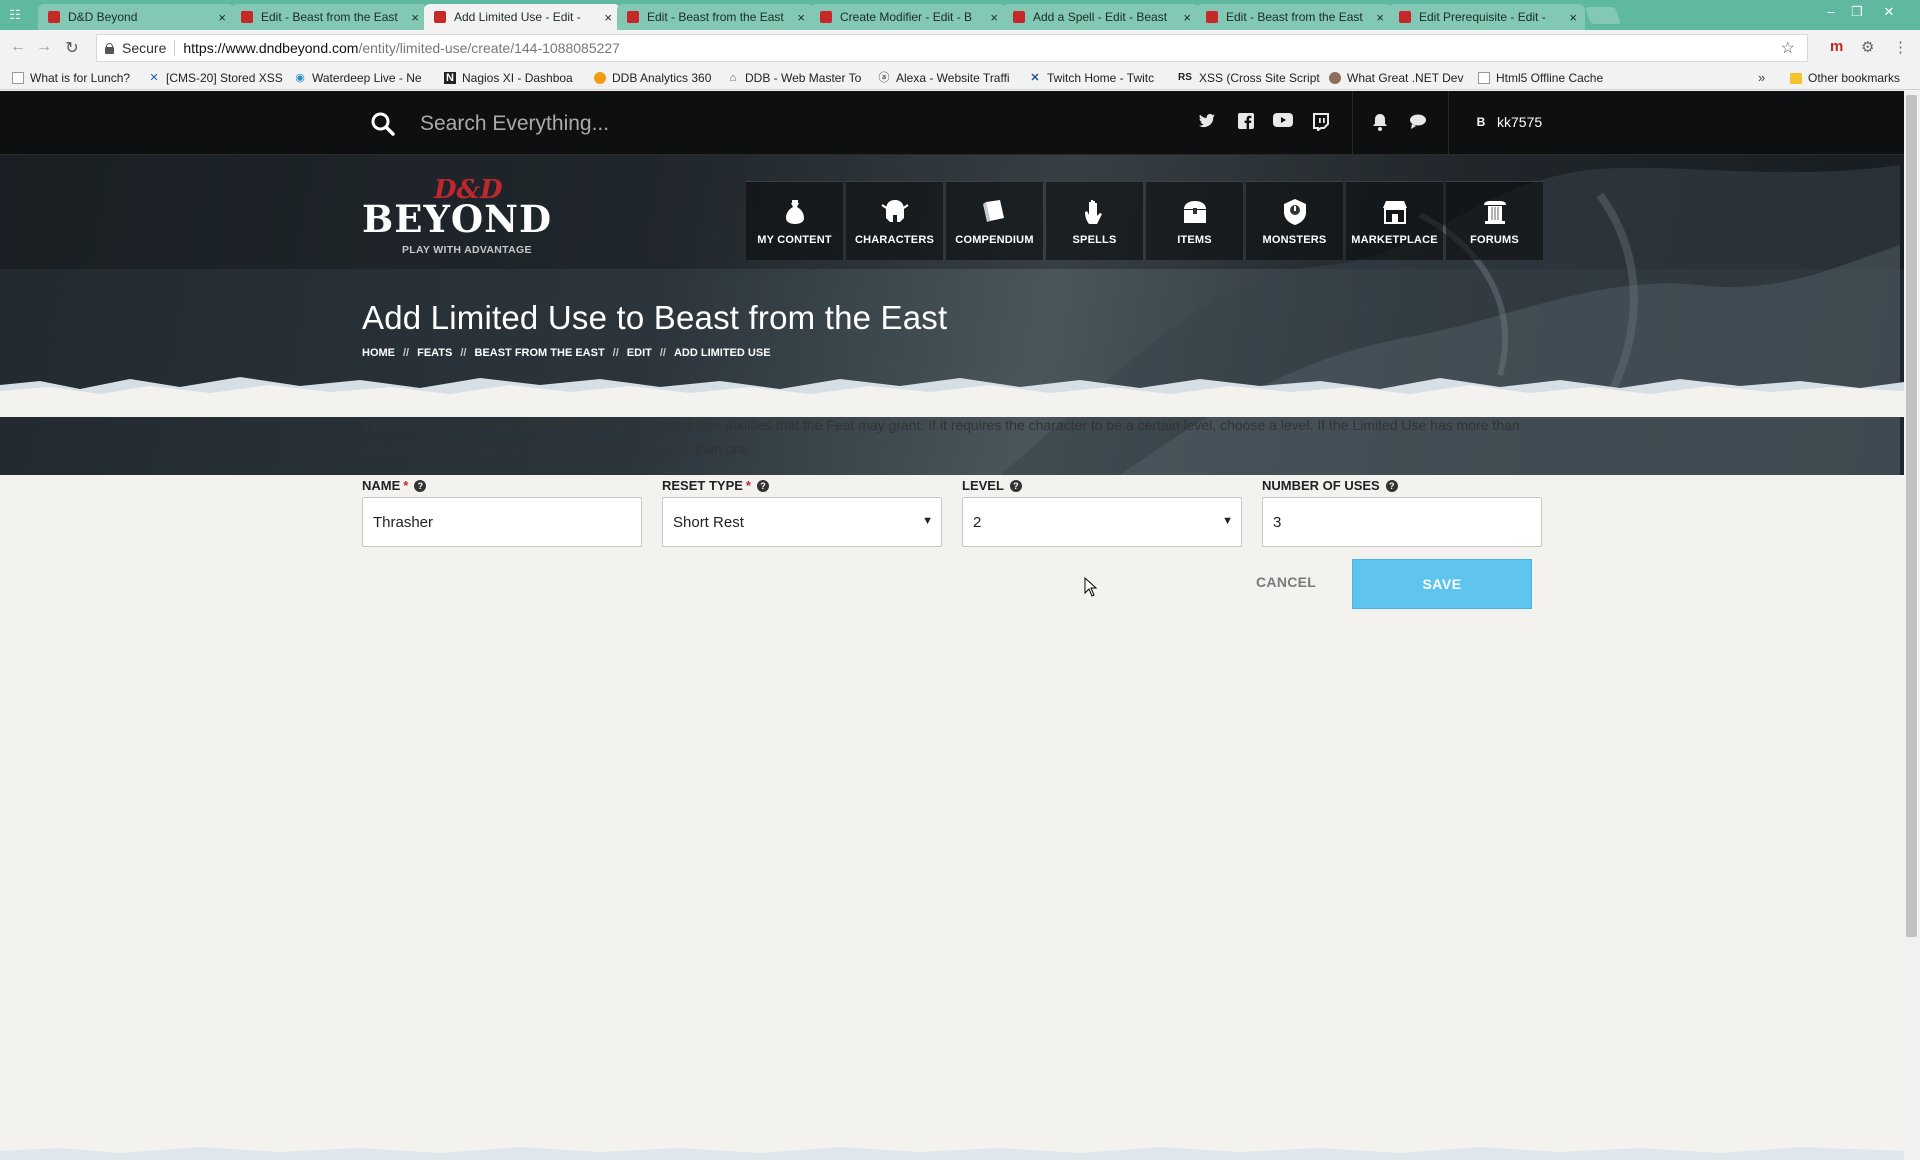 The width and height of the screenshot is (1920, 1160). I want to click on number-of-uses-field, so click(1402, 522).